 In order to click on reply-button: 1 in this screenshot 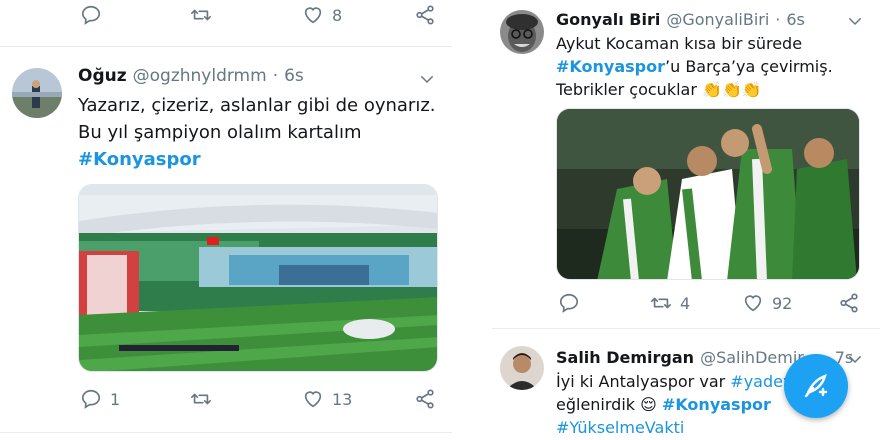, I will do `click(100, 399)`.